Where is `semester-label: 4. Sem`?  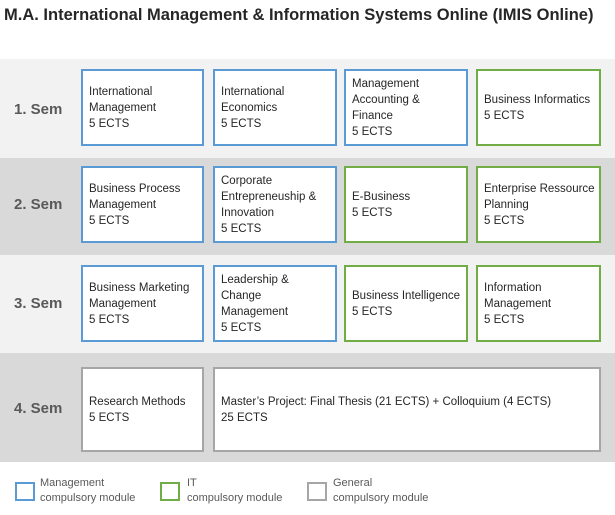 semester-label: 4. Sem is located at coordinates (38, 408).